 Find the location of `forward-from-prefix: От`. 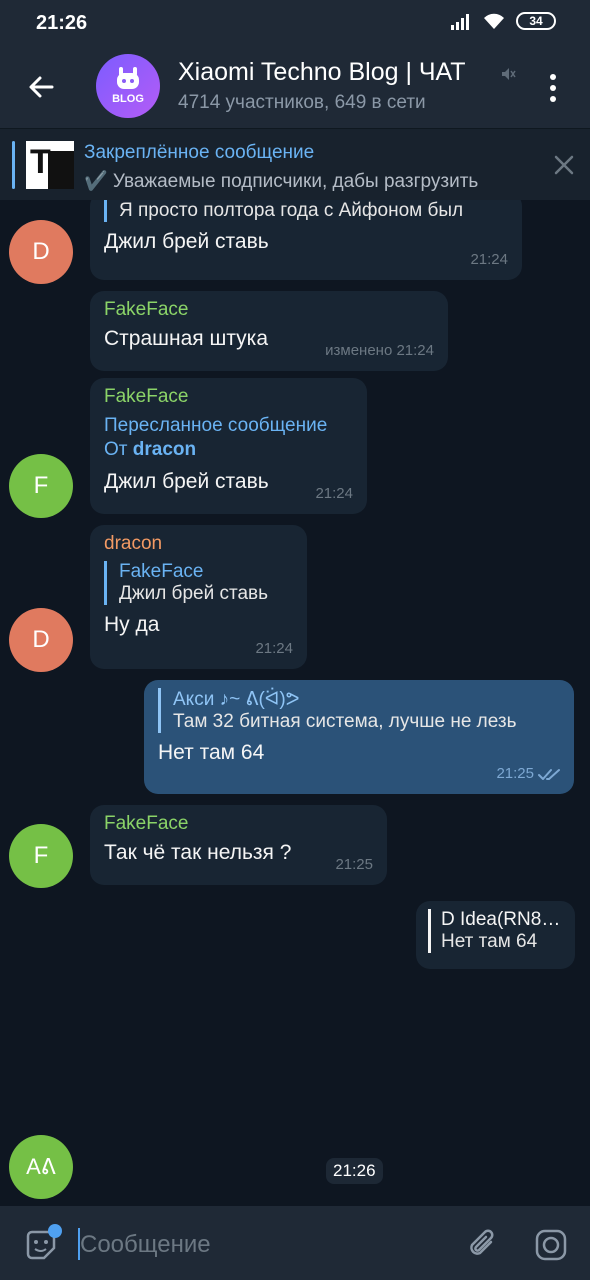

forward-from-prefix: От is located at coordinates (118, 449).